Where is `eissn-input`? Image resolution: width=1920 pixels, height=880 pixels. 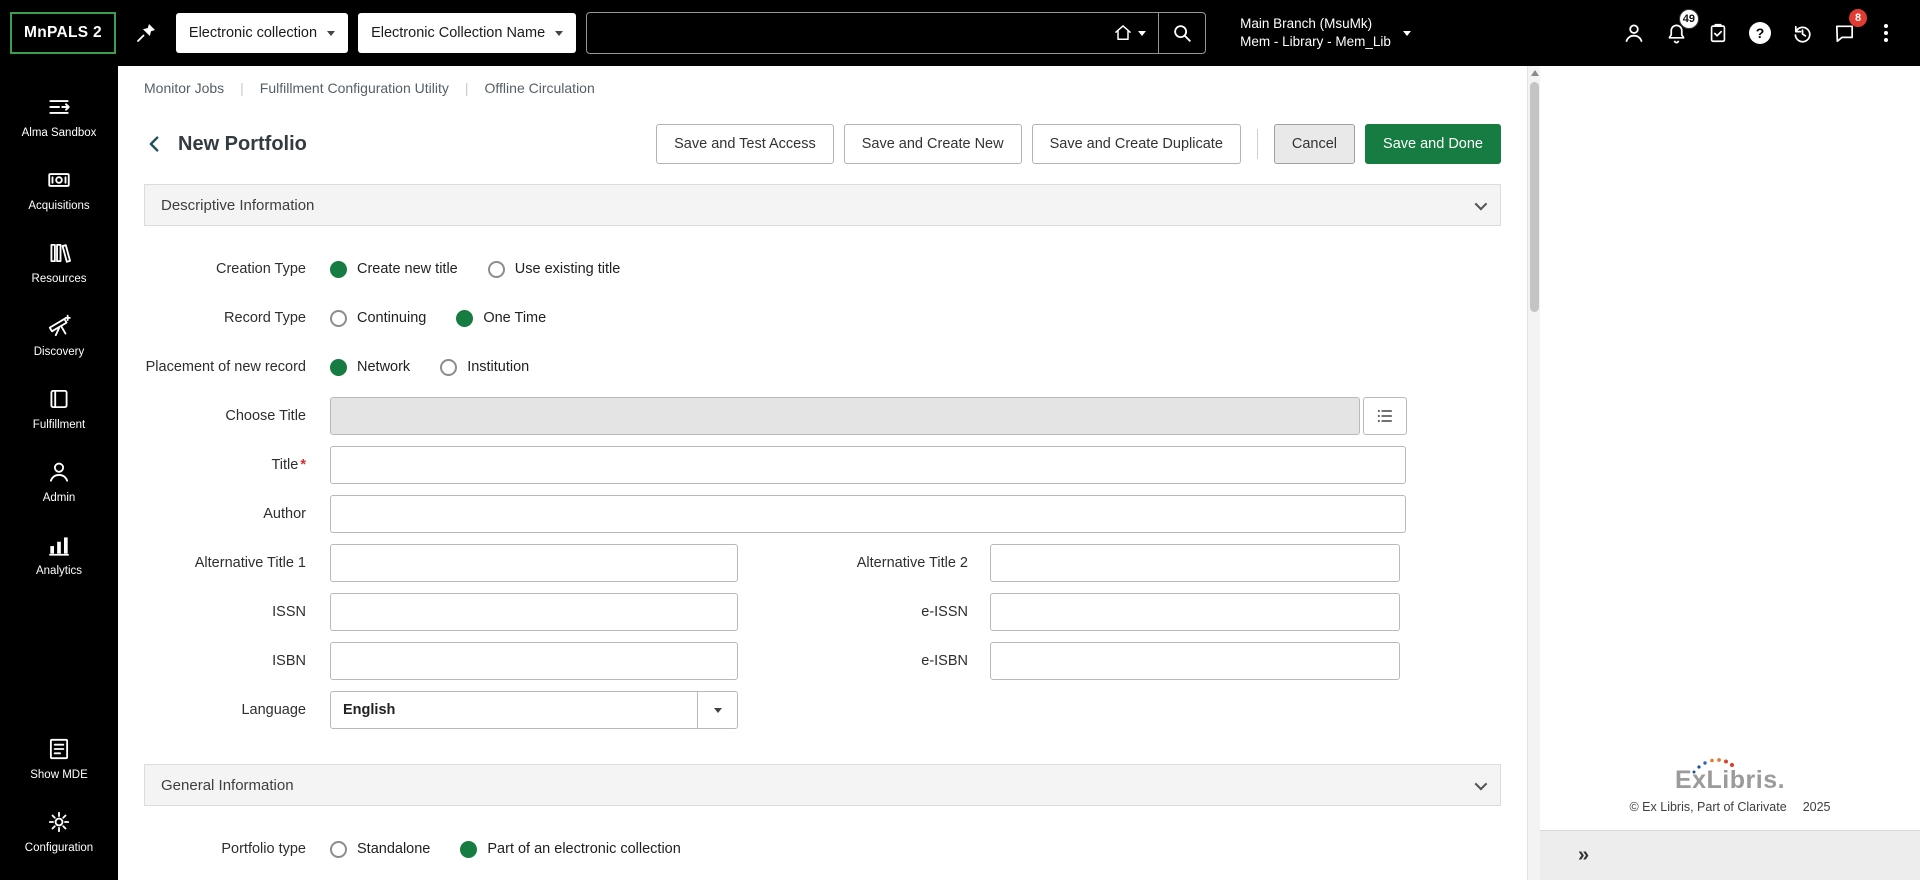
eissn-input is located at coordinates (1195, 612).